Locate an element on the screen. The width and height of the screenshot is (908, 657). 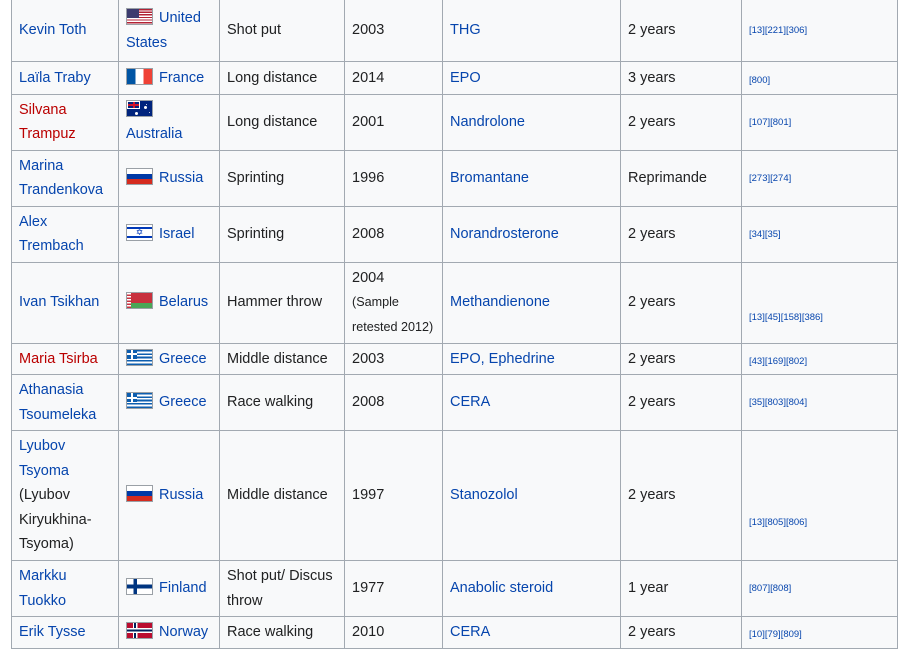
substance-link: Nandrolone is located at coordinates (487, 122).